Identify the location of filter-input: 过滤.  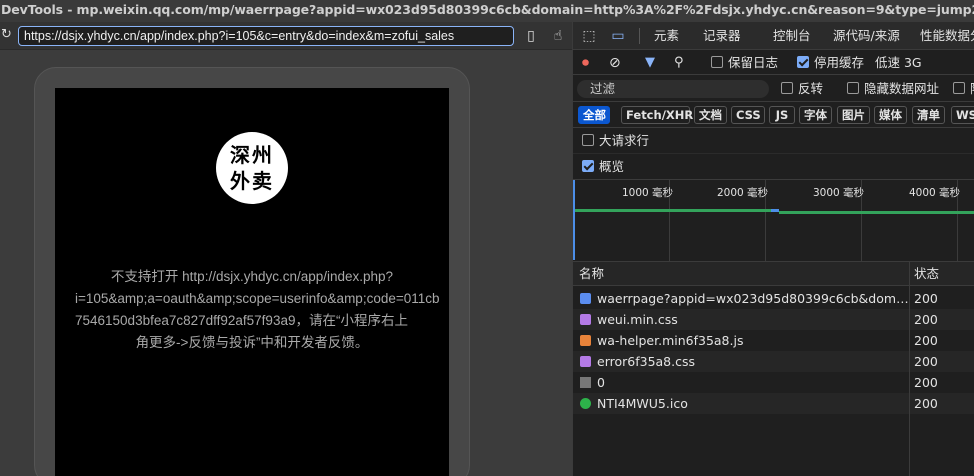
(673, 89).